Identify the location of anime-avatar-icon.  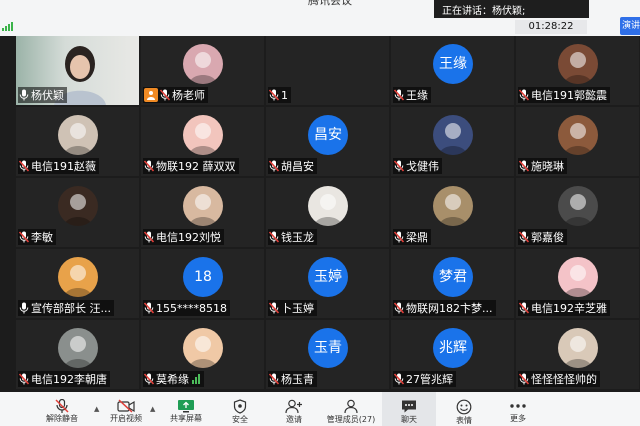
(453, 206).